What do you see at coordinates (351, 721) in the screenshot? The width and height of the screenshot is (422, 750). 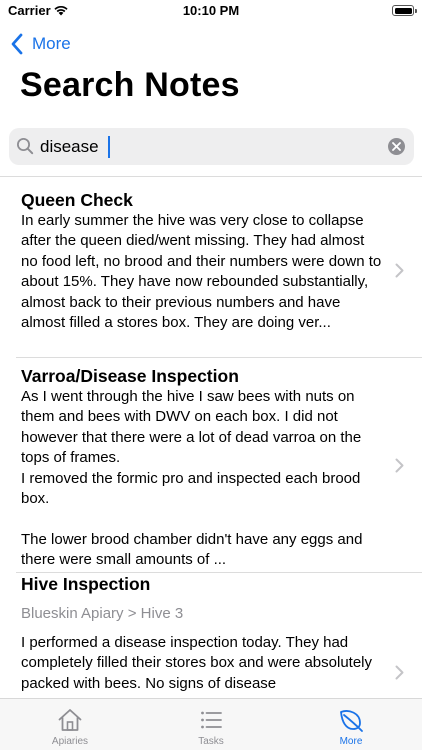 I see `leaf-icon` at bounding box center [351, 721].